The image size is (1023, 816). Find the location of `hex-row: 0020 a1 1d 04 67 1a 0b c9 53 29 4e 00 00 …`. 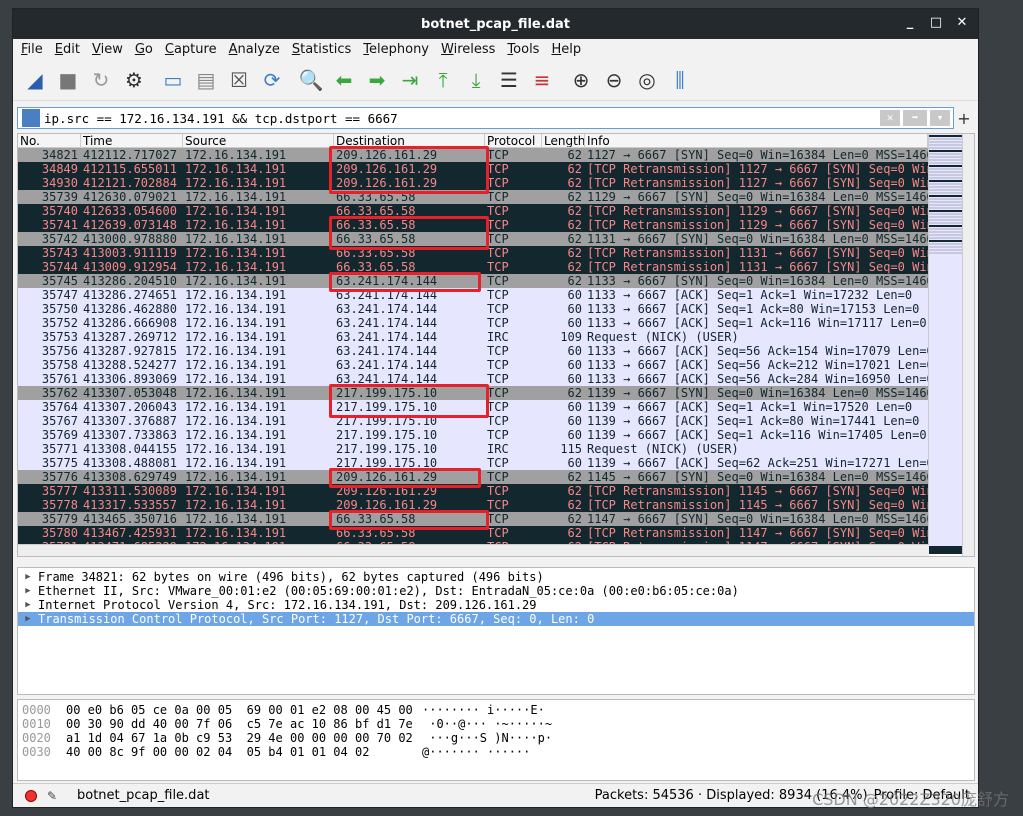

hex-row: 0020 a1 1d 04 67 1a 0b c9 53 29 4e 00 00 … is located at coordinates (496, 738).